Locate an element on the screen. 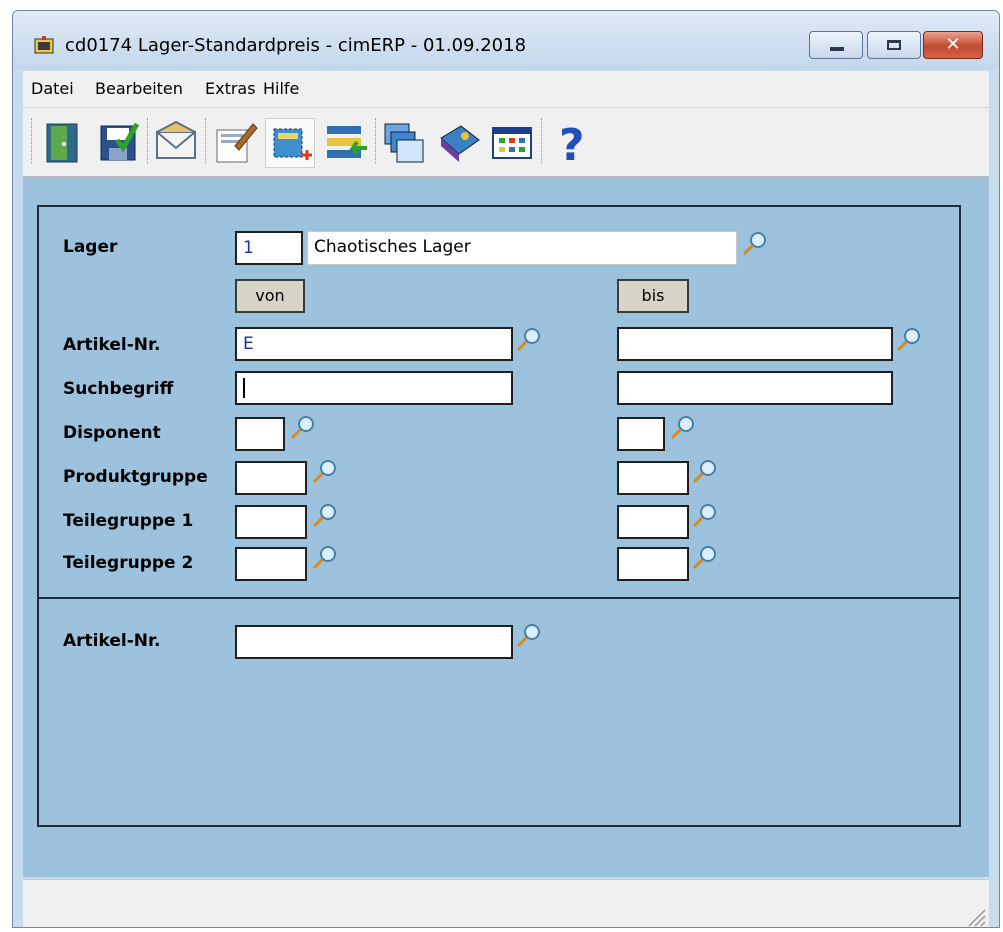  text-cursor is located at coordinates (244, 388).